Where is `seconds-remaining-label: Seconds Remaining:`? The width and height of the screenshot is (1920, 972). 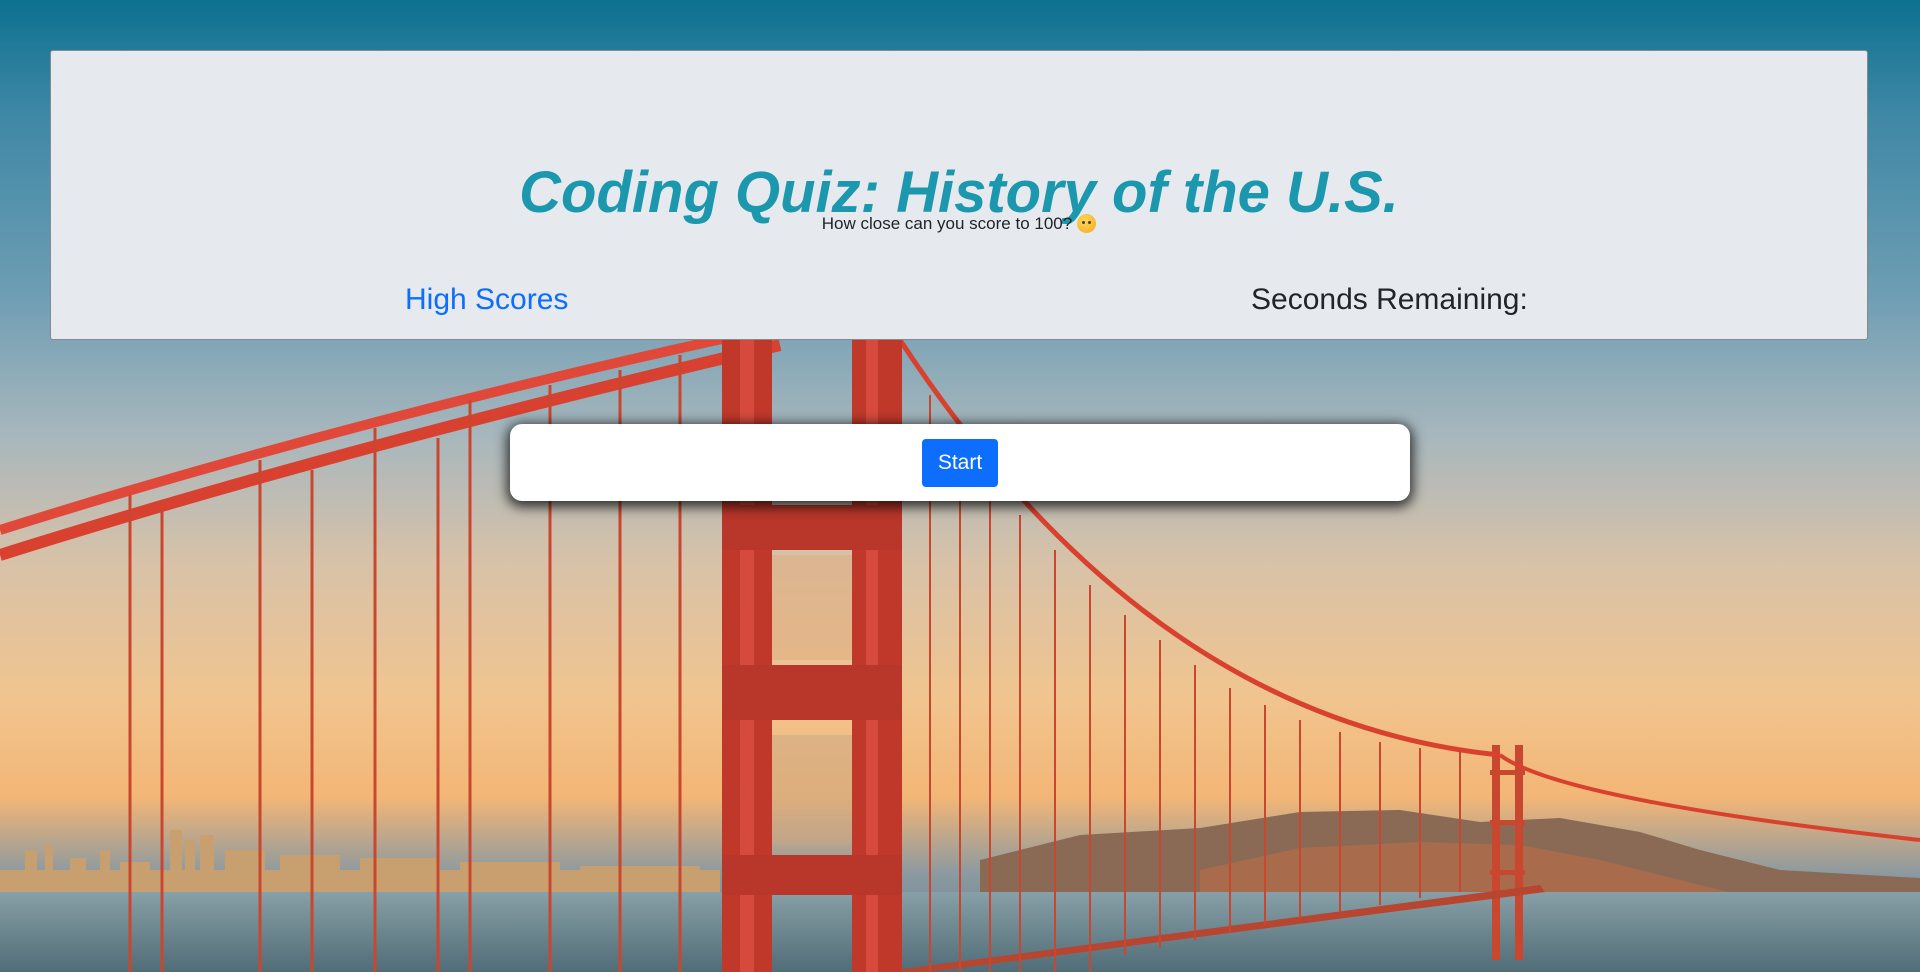 seconds-remaining-label: Seconds Remaining: is located at coordinates (1389, 299).